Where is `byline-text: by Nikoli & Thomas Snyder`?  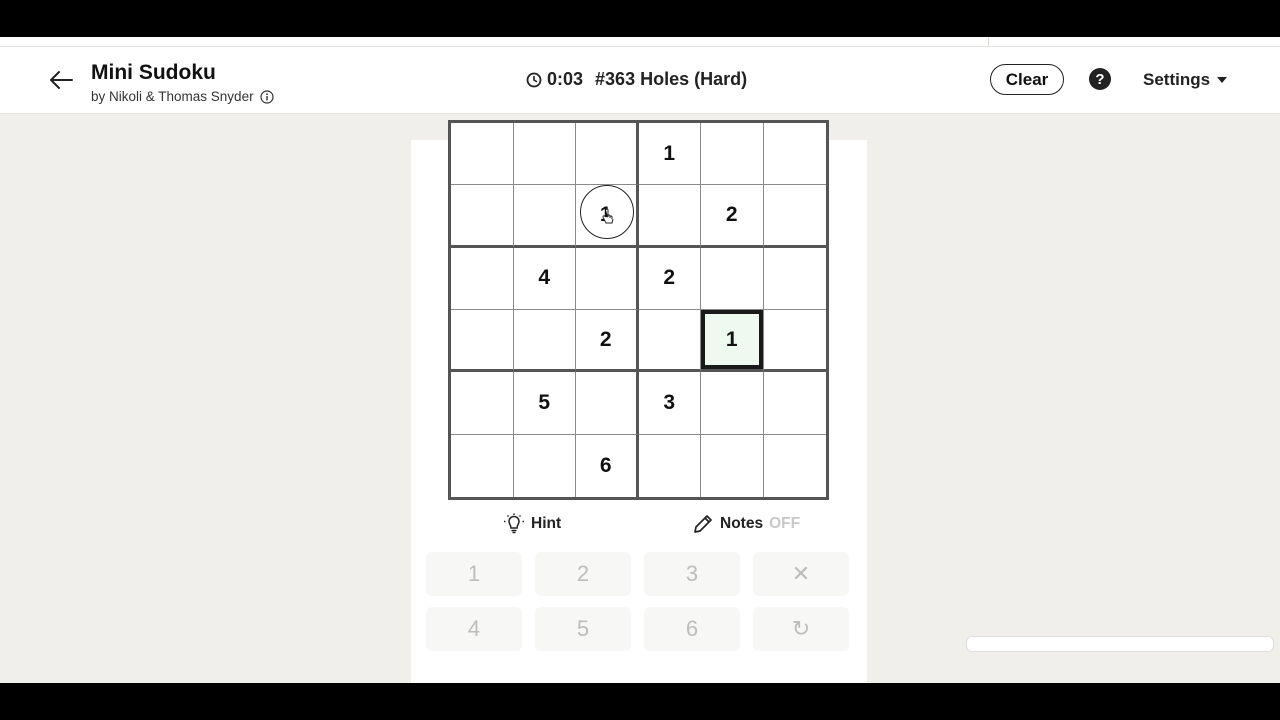
byline-text: by Nikoli & Thomas Snyder is located at coordinates (172, 96).